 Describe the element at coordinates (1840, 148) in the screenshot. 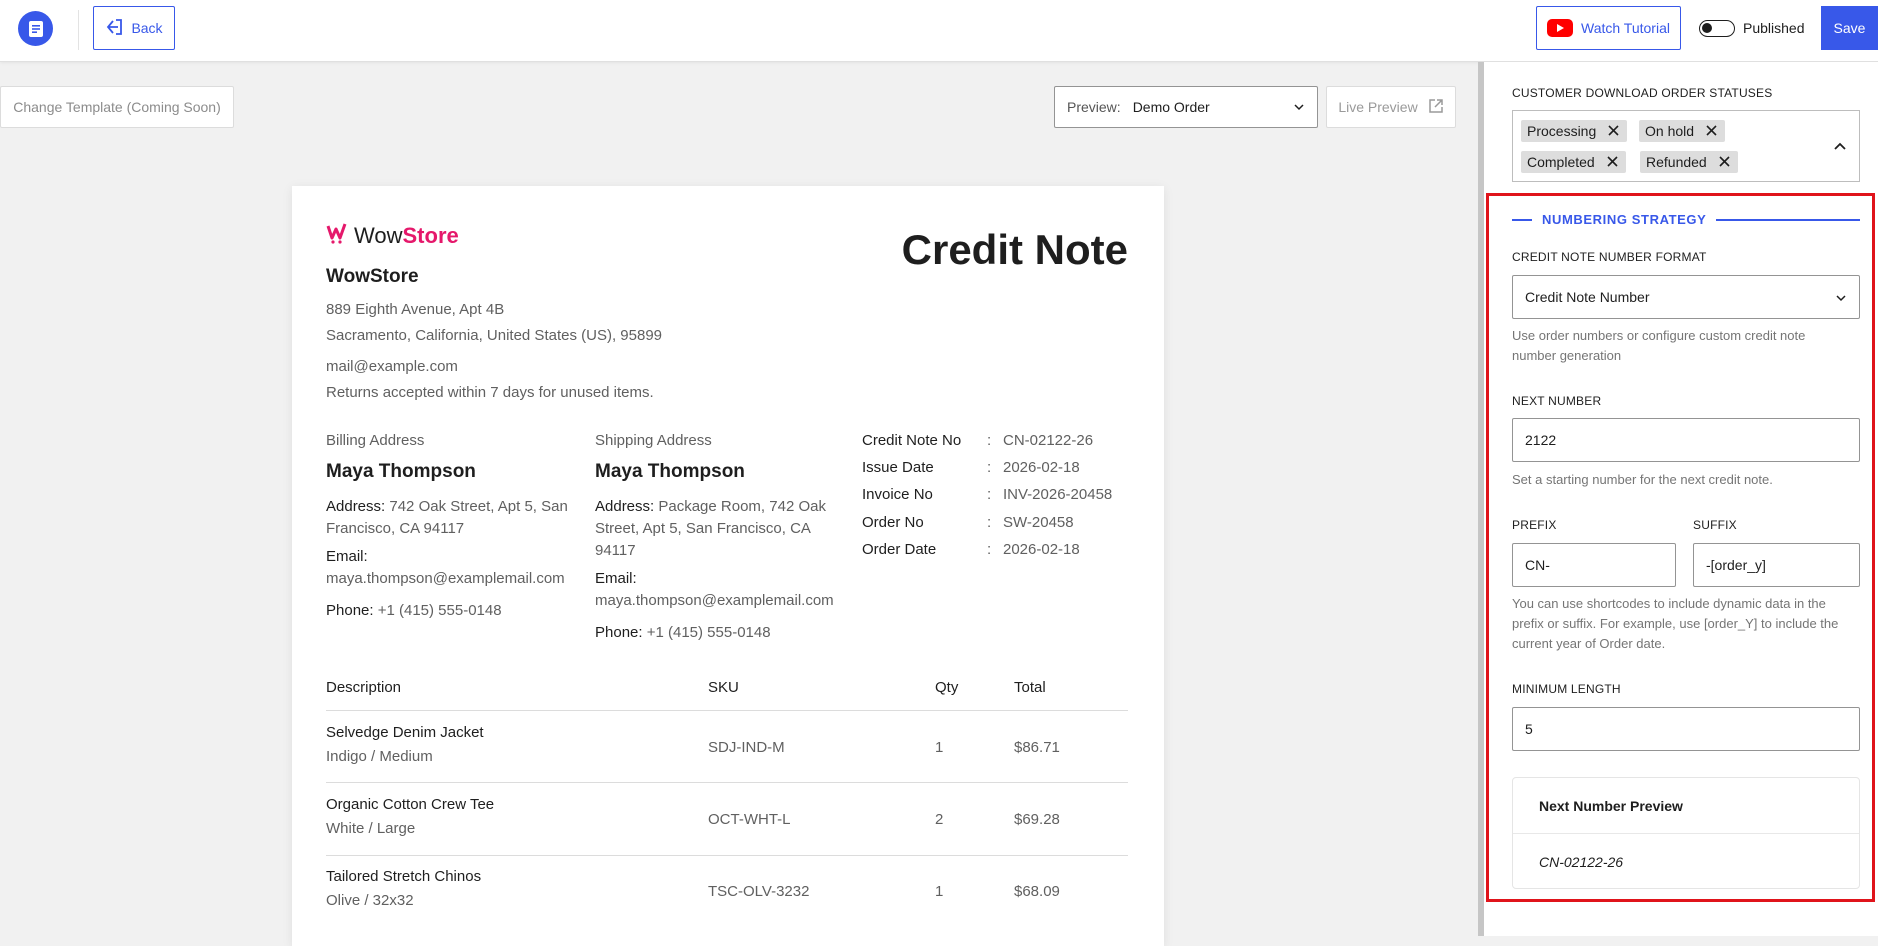

I see `chevron-up-icon` at that location.